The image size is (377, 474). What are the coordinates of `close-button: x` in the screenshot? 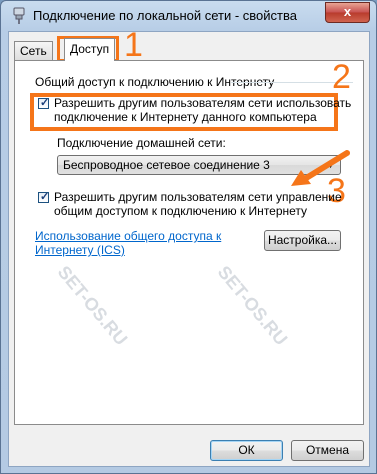 It's located at (347, 12).